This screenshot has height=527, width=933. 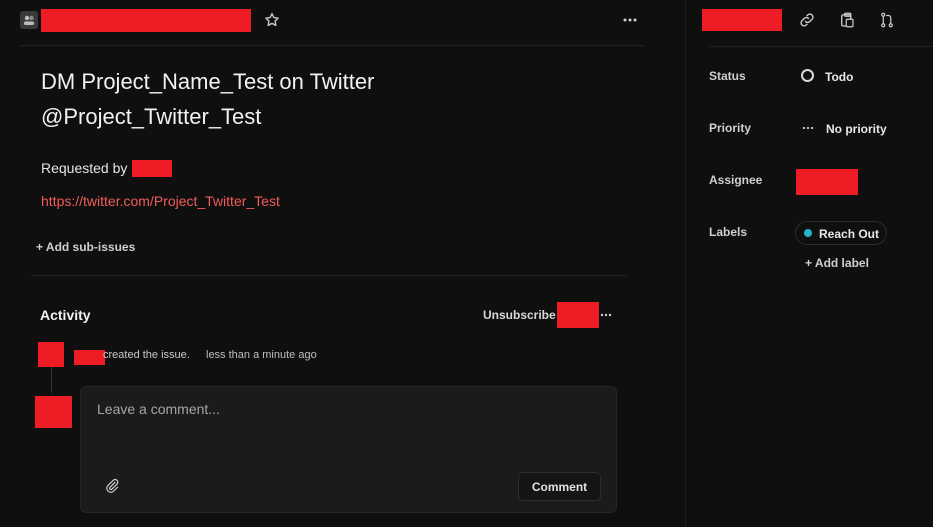 I want to click on add-sub-issues-button: + Add sub-issues, so click(x=85, y=247).